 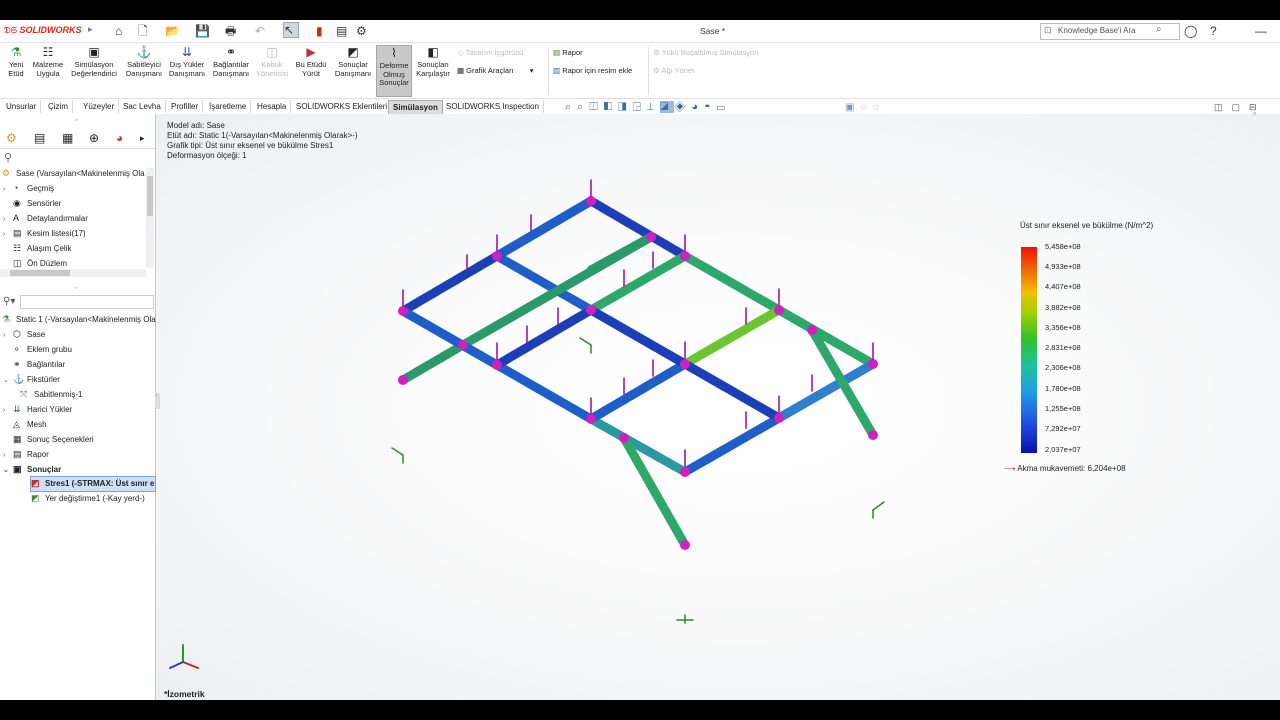 What do you see at coordinates (99, 106) in the screenshot?
I see `tab-yuzeyler: Yüzeyler` at bounding box center [99, 106].